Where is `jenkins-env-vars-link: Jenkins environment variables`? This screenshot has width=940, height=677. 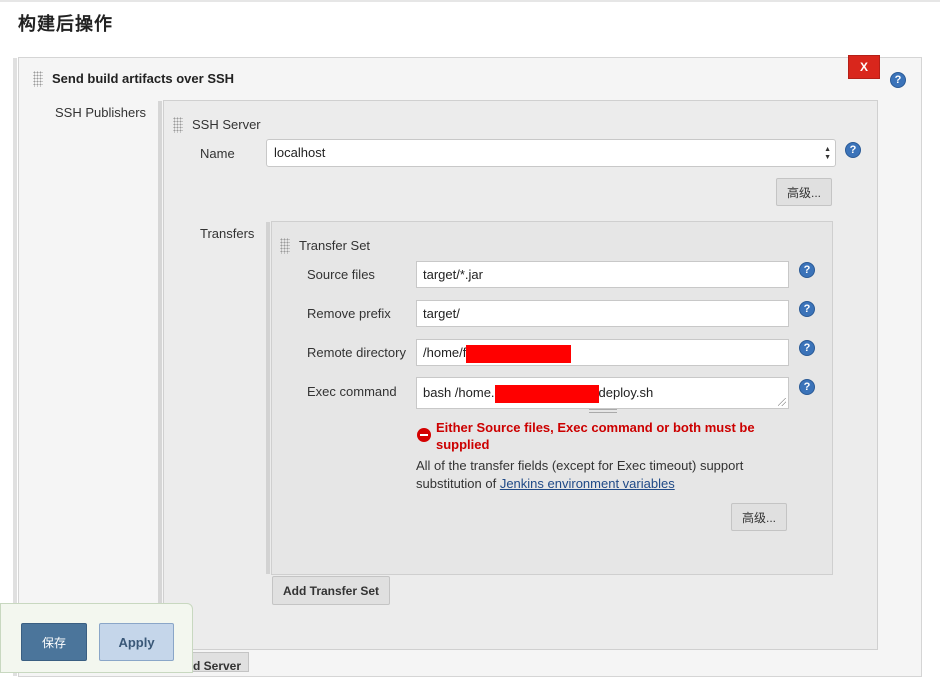 jenkins-env-vars-link: Jenkins environment variables is located at coordinates (587, 483).